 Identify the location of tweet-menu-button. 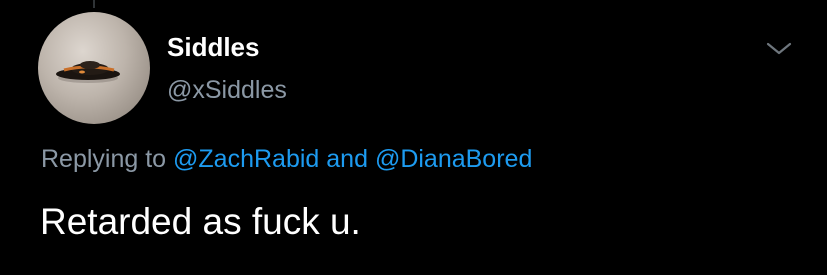
(779, 48).